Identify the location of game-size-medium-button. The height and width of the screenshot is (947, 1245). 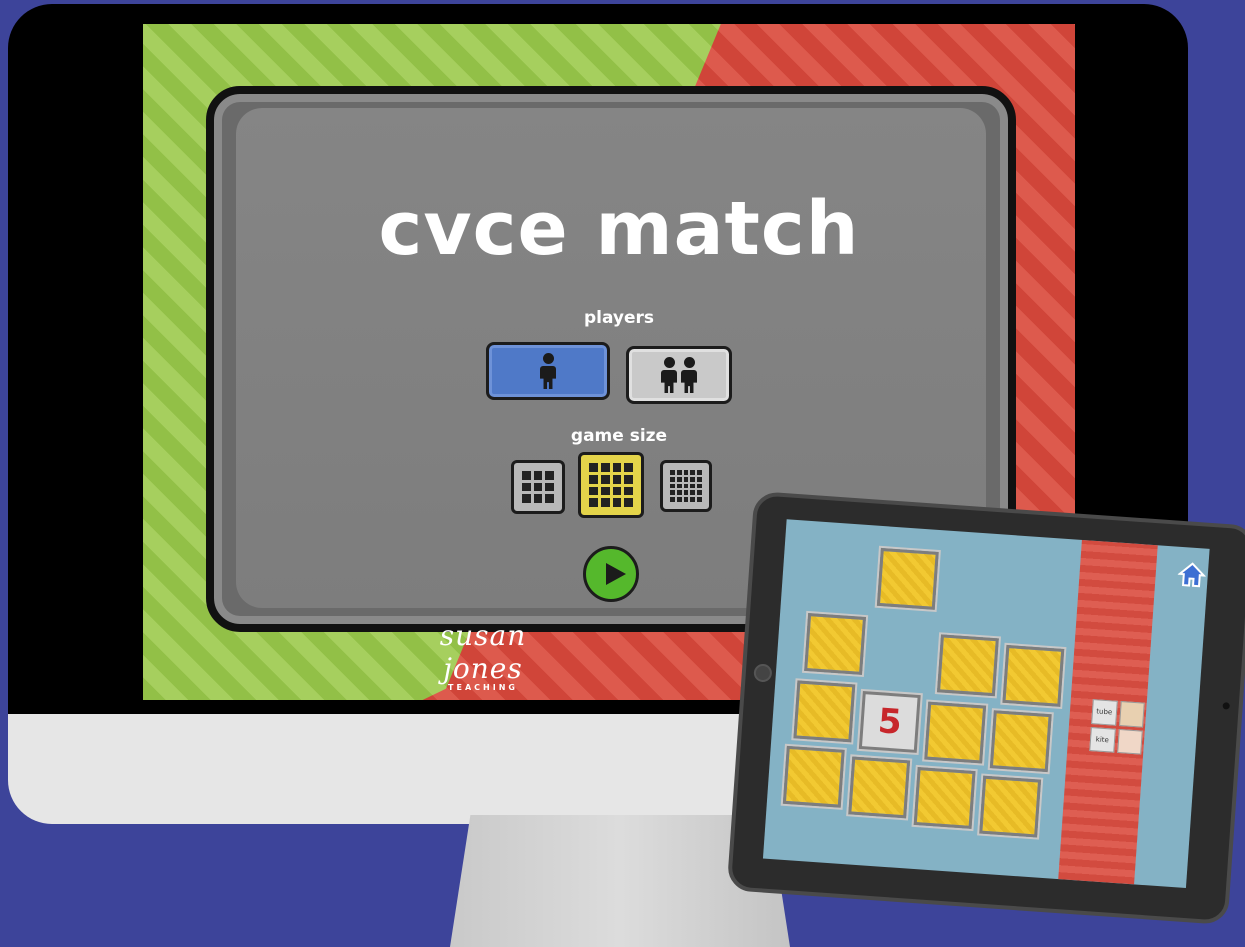
(611, 485).